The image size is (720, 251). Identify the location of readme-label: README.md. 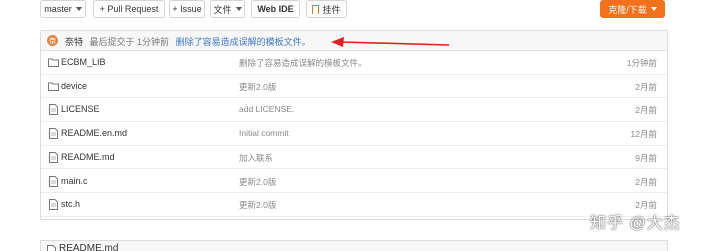
(89, 247).